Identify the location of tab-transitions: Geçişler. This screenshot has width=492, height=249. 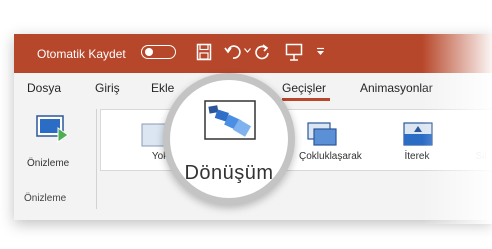
(304, 88).